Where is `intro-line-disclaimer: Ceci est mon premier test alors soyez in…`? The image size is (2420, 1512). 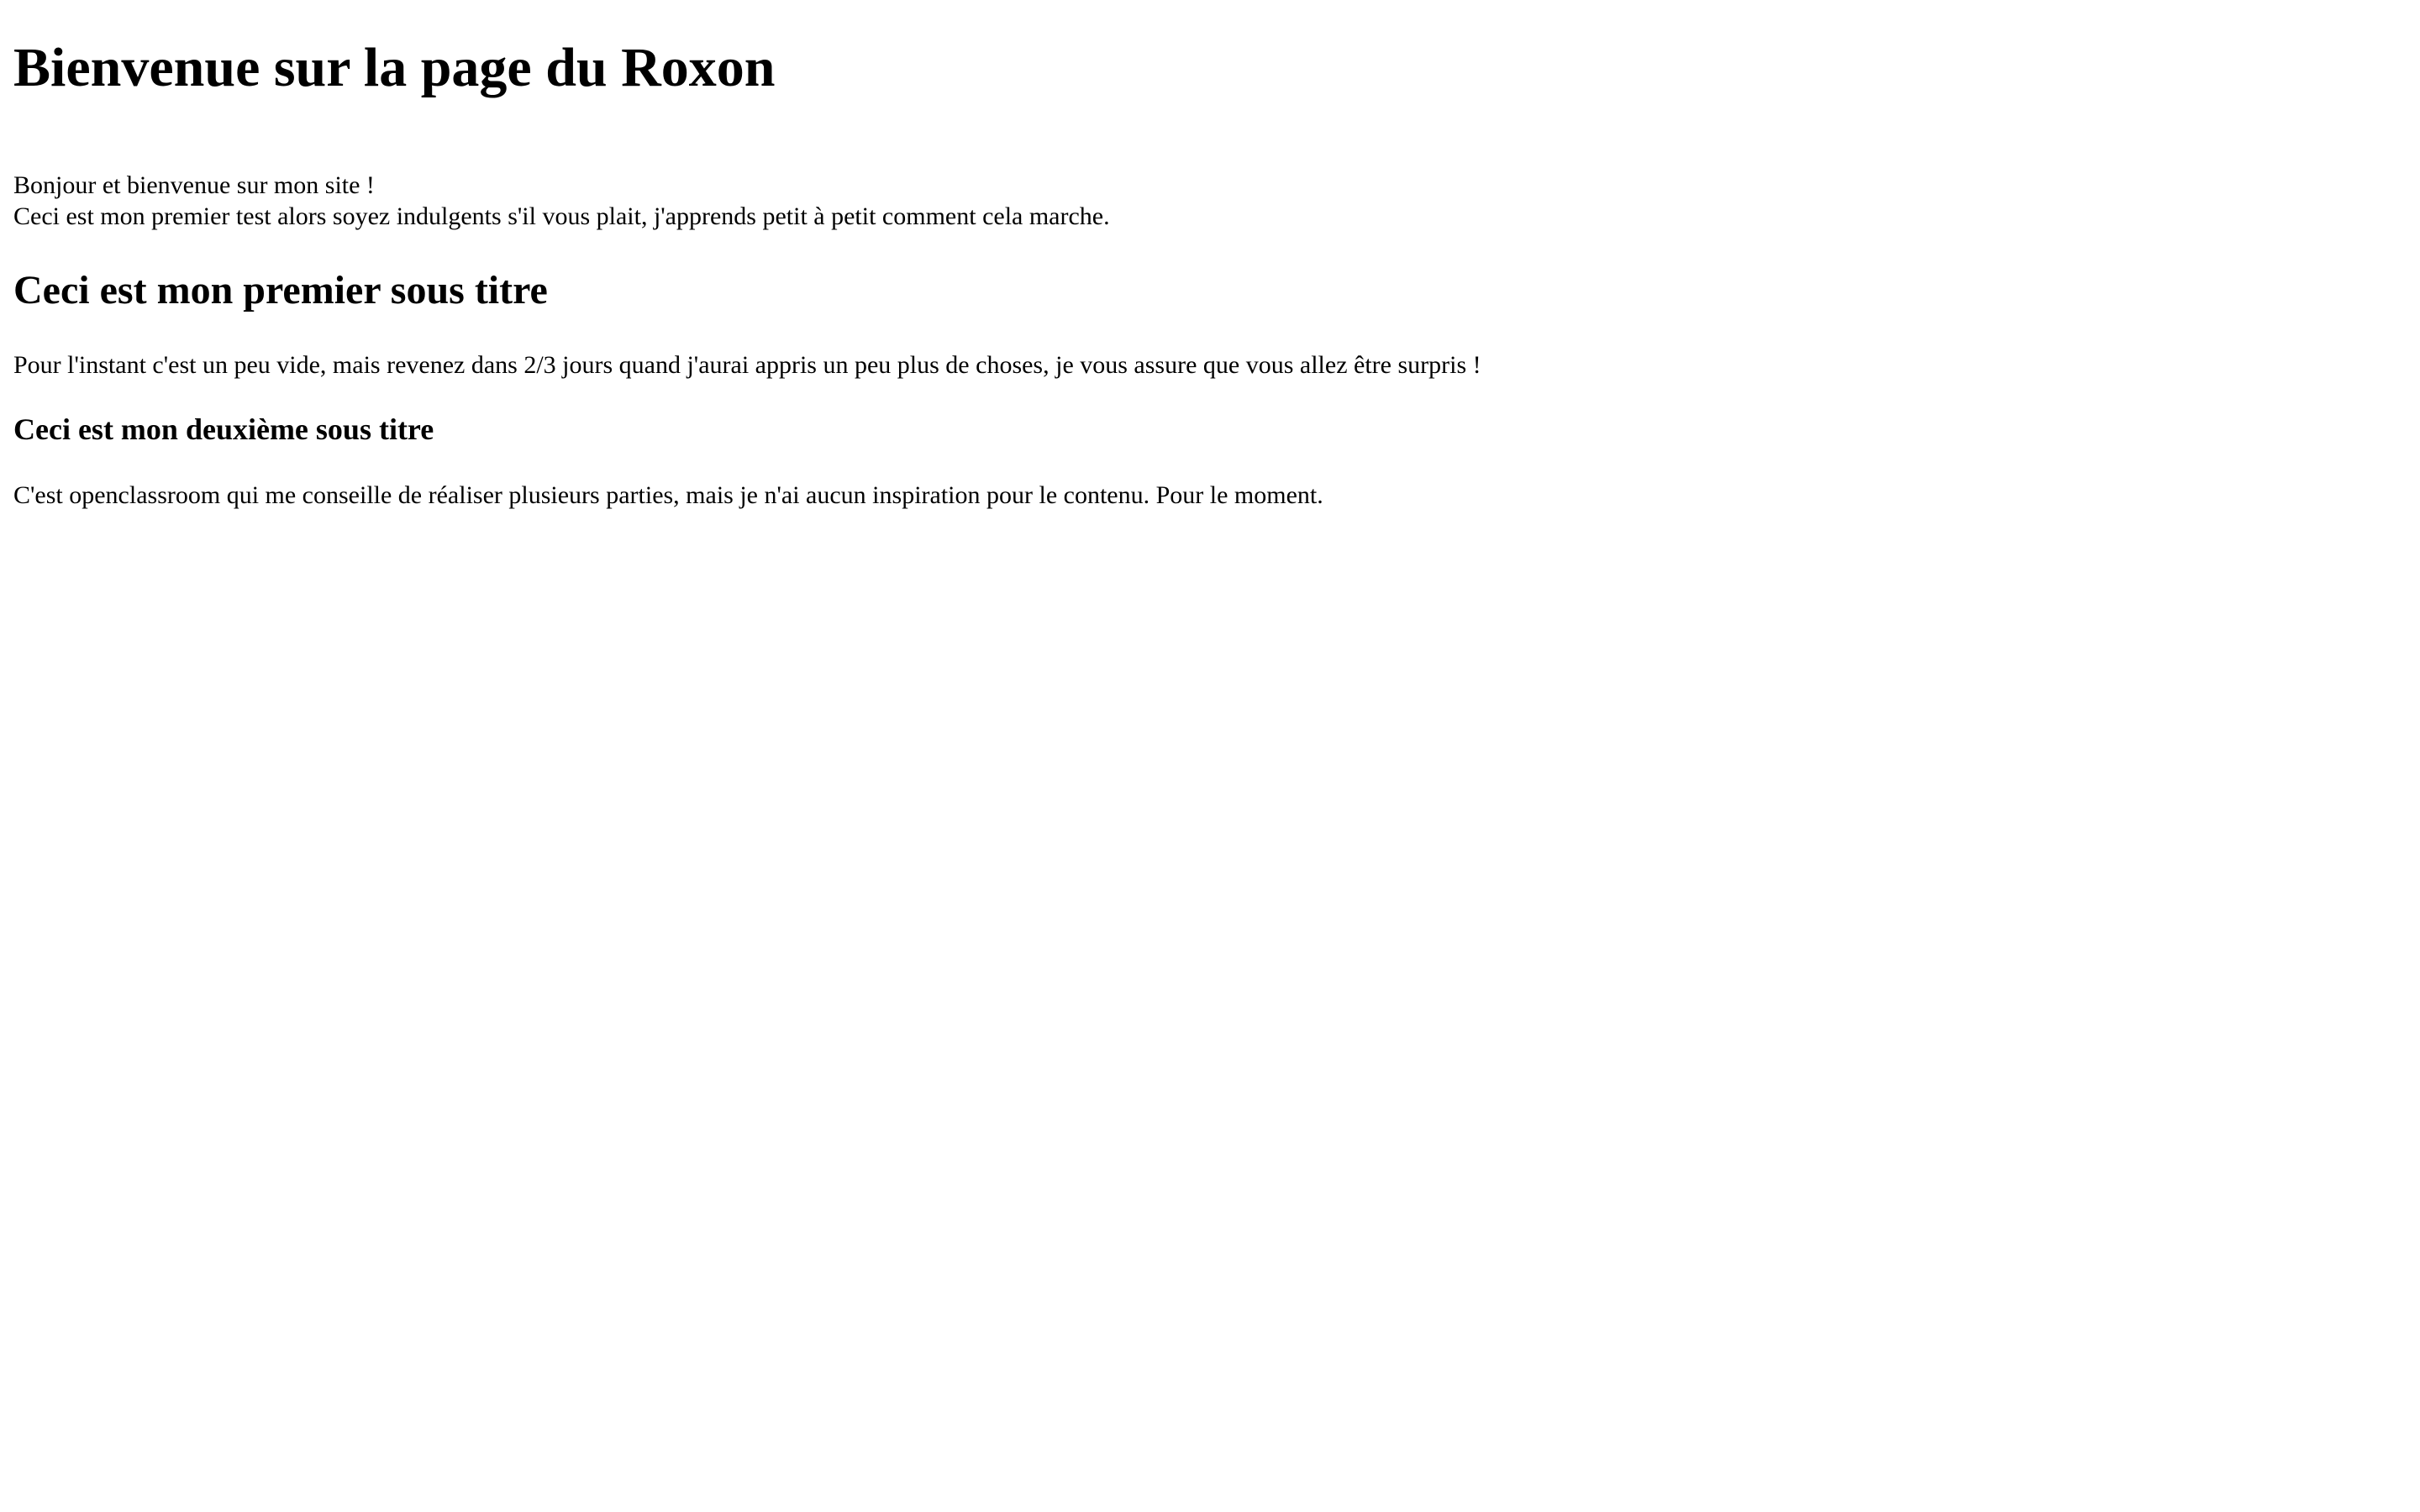
intro-line-disclaimer: Ceci est mon premier test alors soyez in… is located at coordinates (561, 216).